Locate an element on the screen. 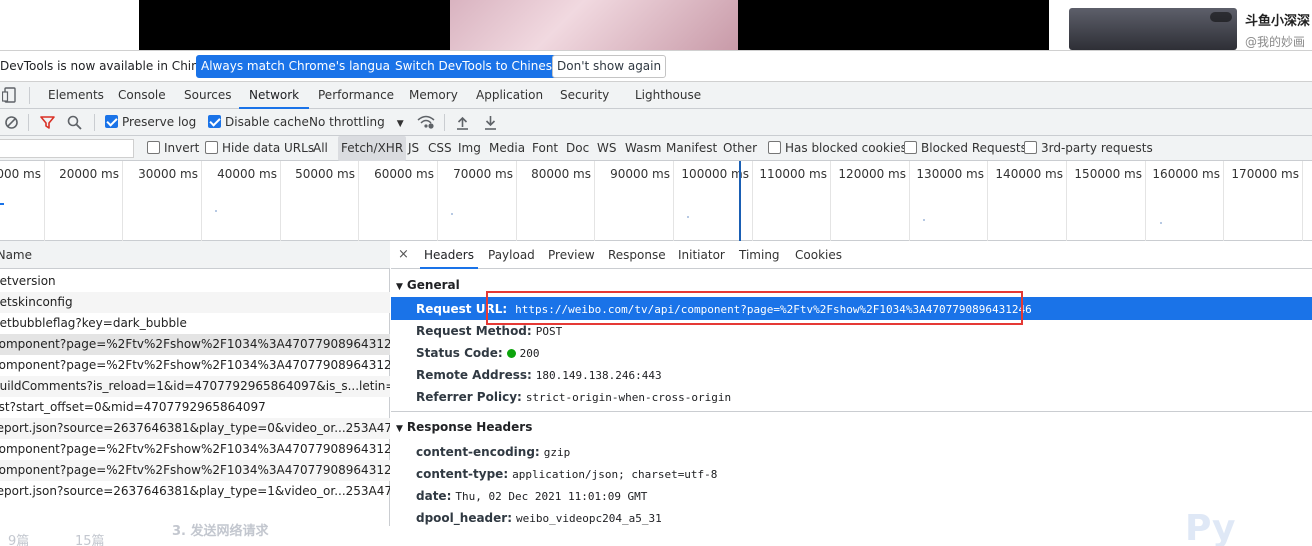  search-icon is located at coordinates (74, 122).